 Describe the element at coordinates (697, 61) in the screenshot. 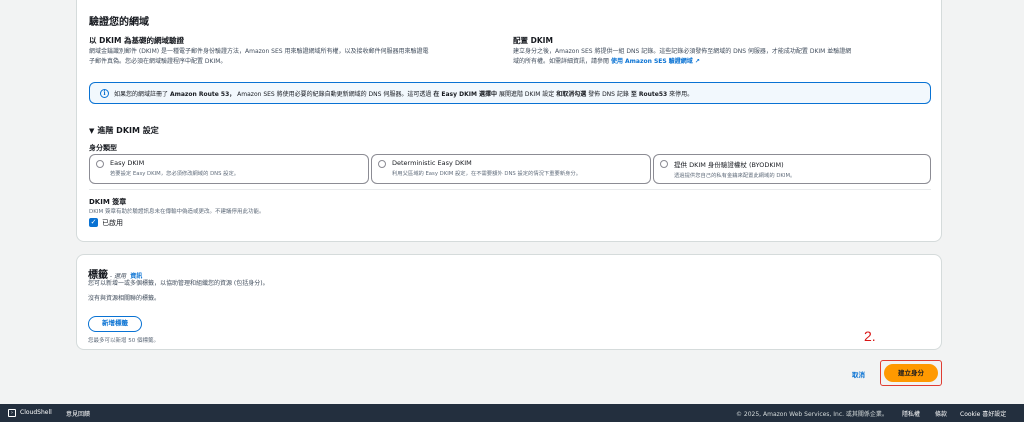

I see `external-link-icon: ↗` at that location.